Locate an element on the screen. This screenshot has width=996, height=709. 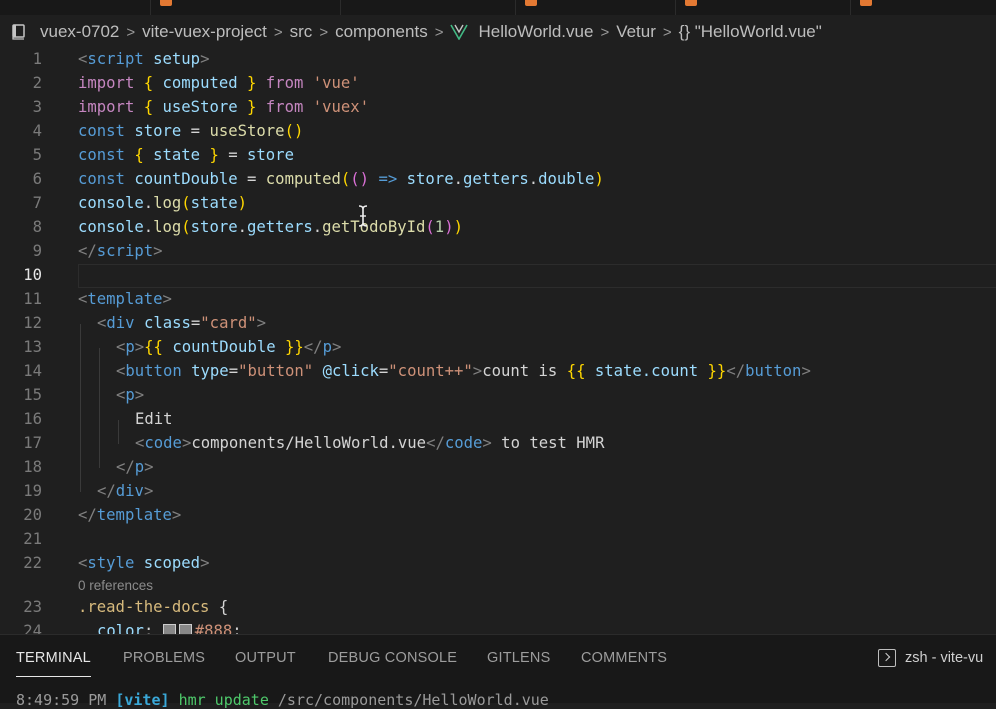
code-line: 5 const { state } = store is located at coordinates (498, 156).